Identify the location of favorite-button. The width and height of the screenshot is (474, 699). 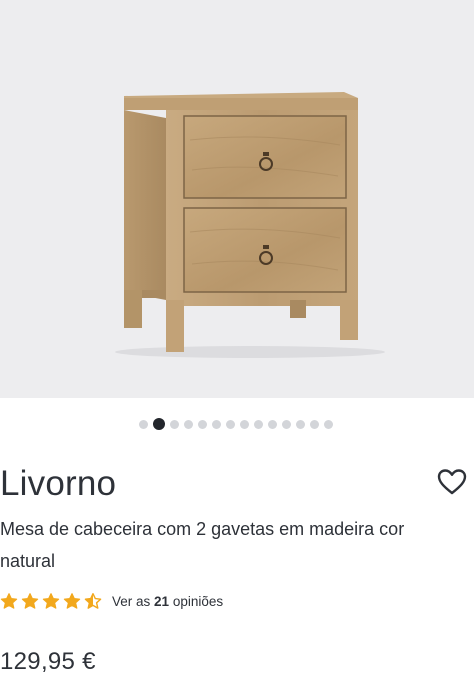
(452, 482).